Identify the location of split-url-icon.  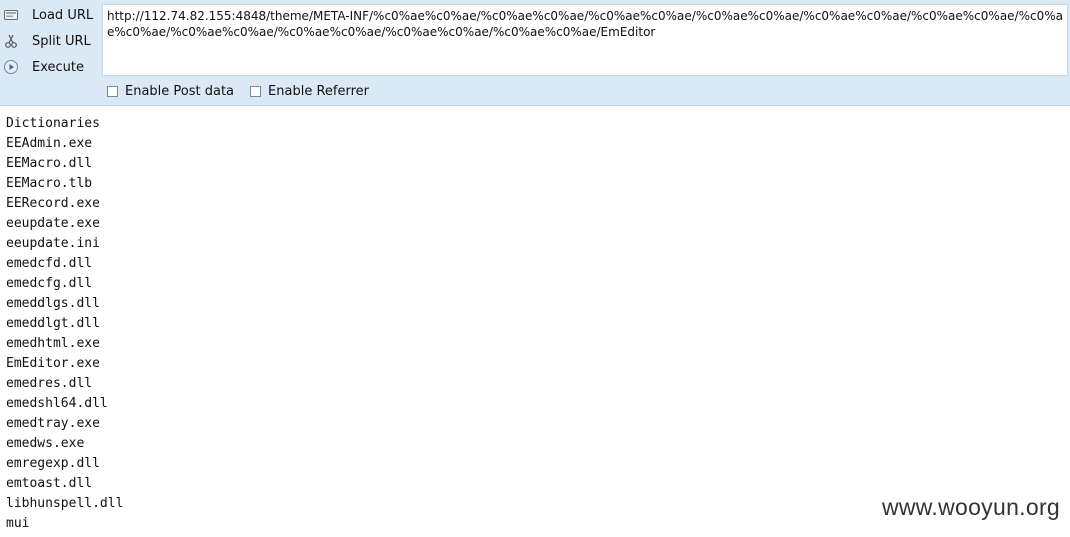
(11, 41).